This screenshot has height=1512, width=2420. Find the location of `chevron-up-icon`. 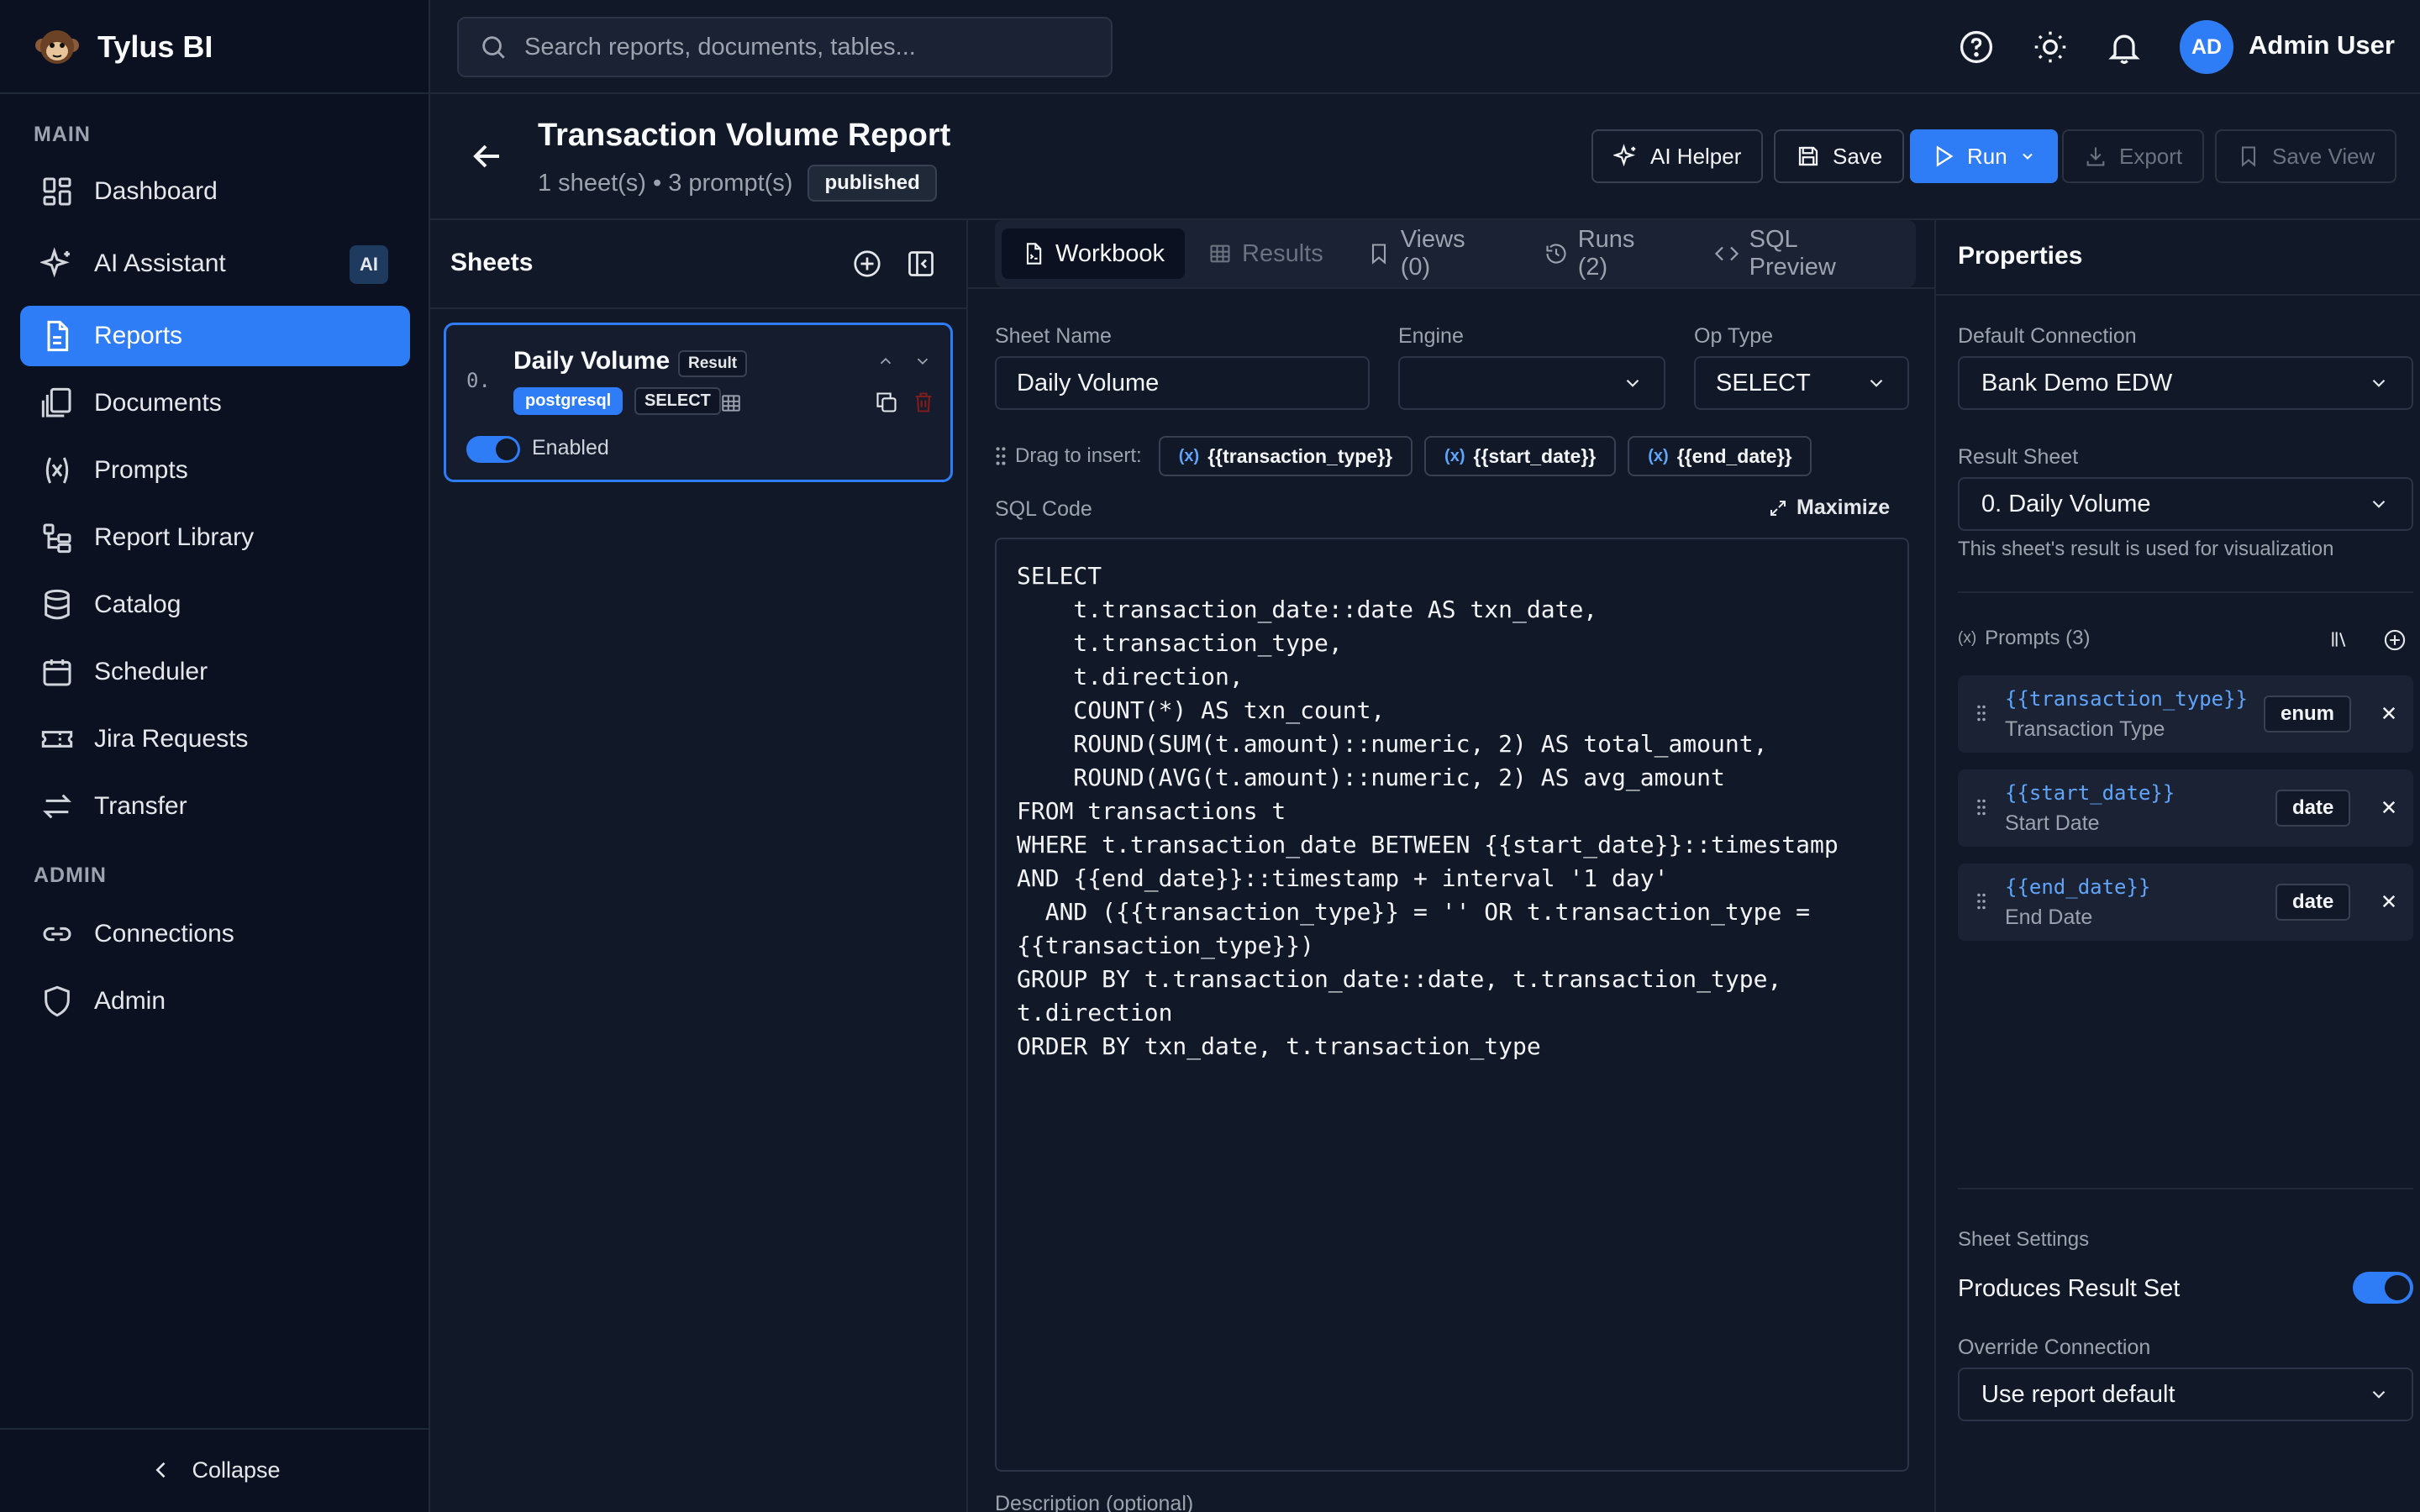

chevron-up-icon is located at coordinates (885, 361).